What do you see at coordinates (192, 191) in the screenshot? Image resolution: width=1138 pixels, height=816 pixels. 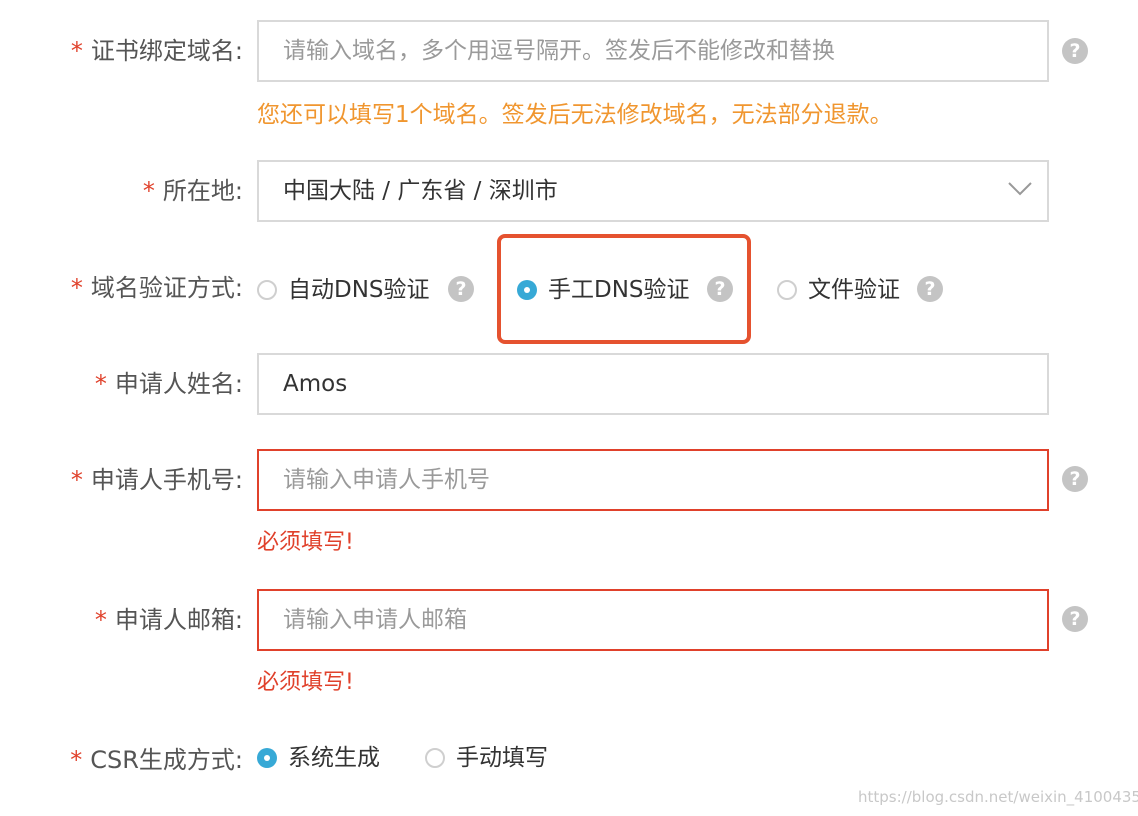 I see `location-label: * 所在地:` at bounding box center [192, 191].